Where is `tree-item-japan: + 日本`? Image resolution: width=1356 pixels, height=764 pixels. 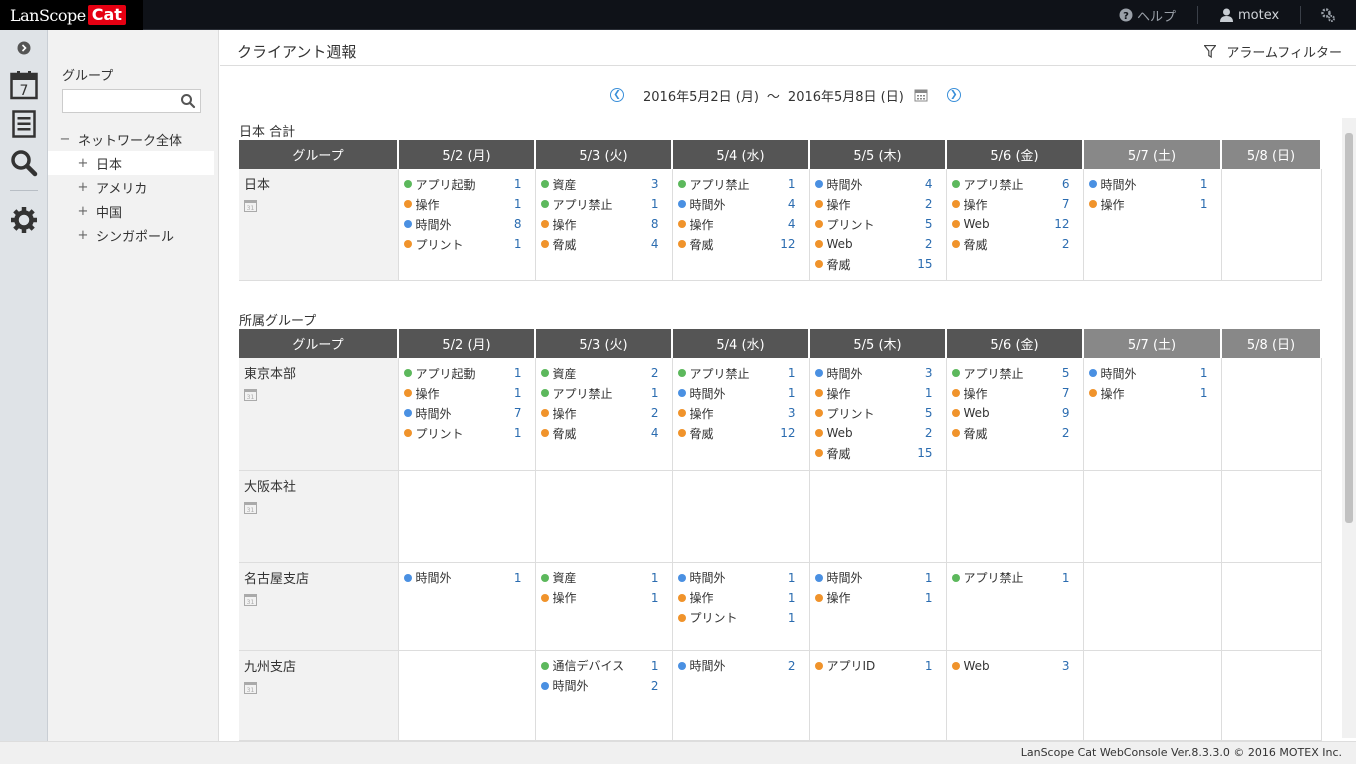
tree-item-japan: + 日本 is located at coordinates (131, 163).